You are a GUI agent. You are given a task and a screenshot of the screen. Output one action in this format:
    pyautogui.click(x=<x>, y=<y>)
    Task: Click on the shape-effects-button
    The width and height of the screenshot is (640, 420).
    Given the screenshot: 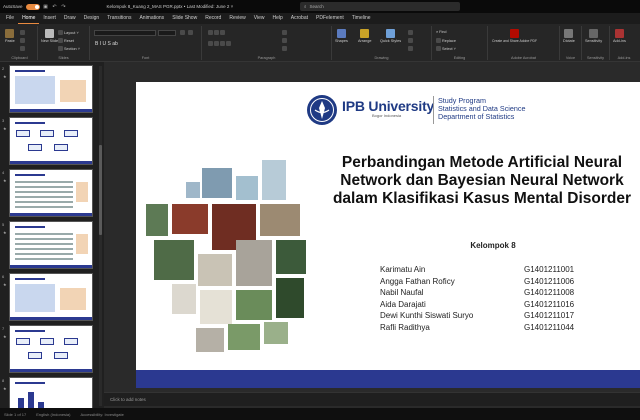 What is the action you would take?
    pyautogui.click(x=410, y=48)
    